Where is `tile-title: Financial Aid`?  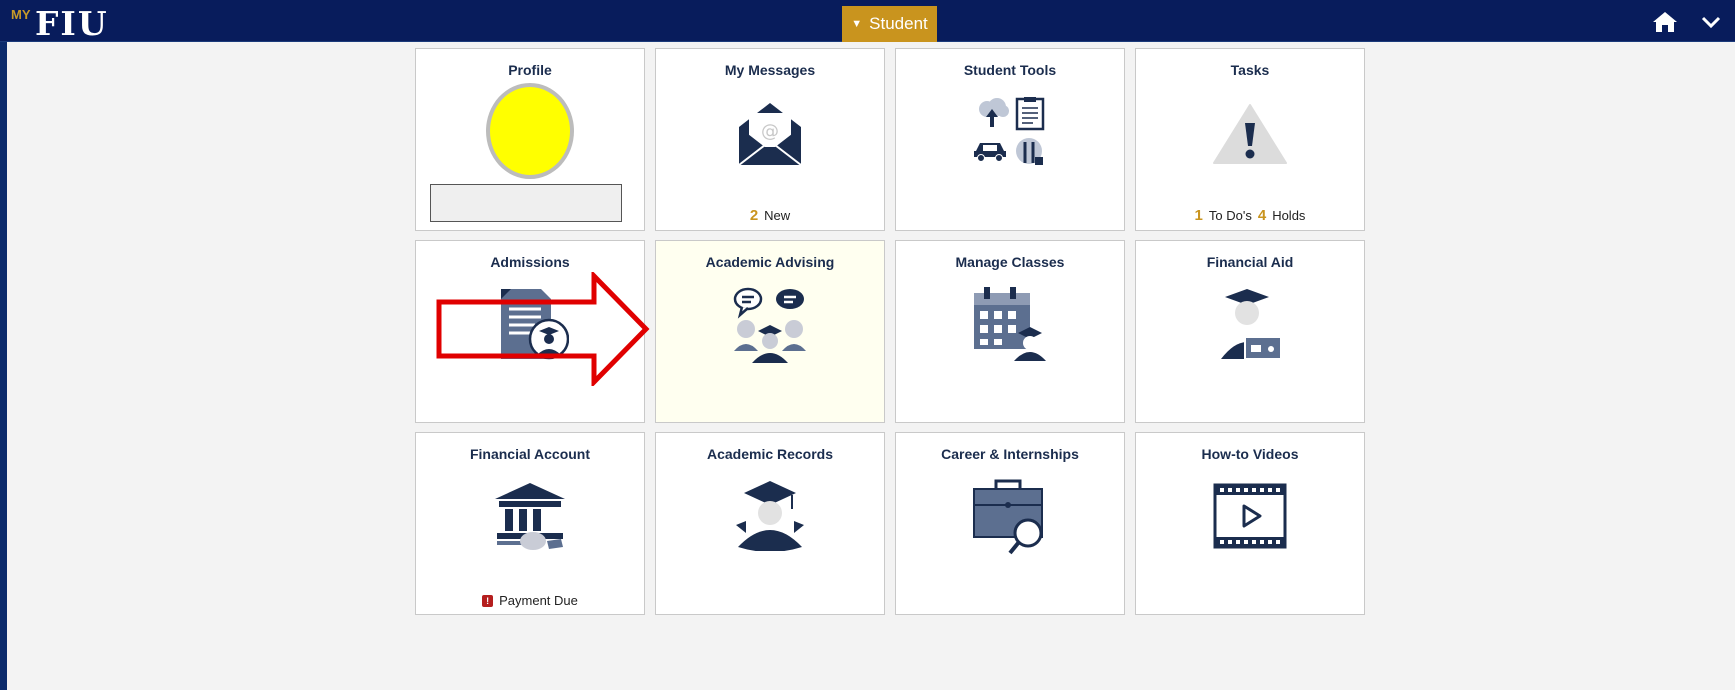
tile-title: Financial Aid is located at coordinates (1250, 262).